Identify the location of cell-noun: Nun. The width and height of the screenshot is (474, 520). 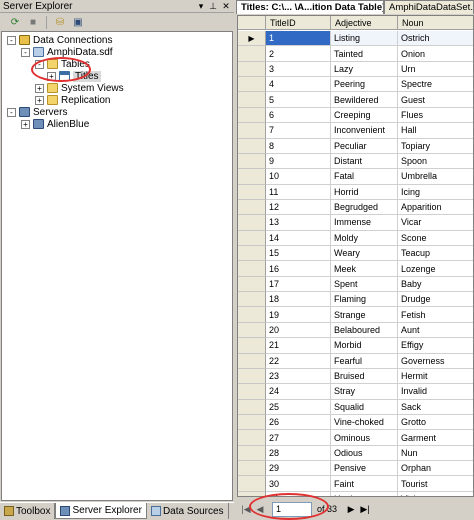
(435, 454).